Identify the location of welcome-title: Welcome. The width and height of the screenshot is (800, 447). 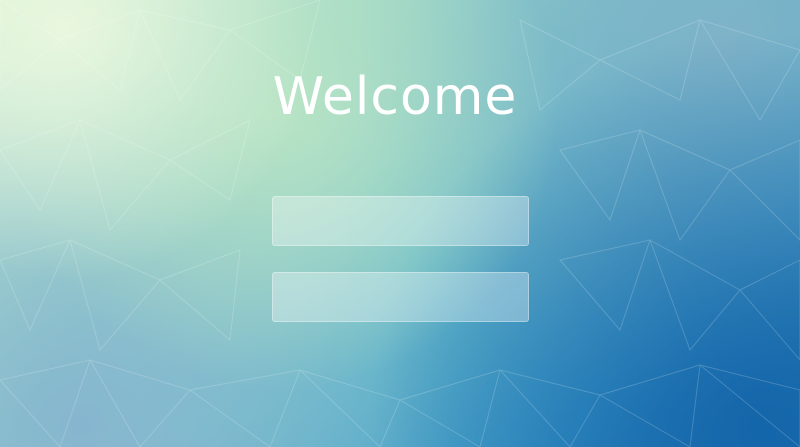
(395, 97).